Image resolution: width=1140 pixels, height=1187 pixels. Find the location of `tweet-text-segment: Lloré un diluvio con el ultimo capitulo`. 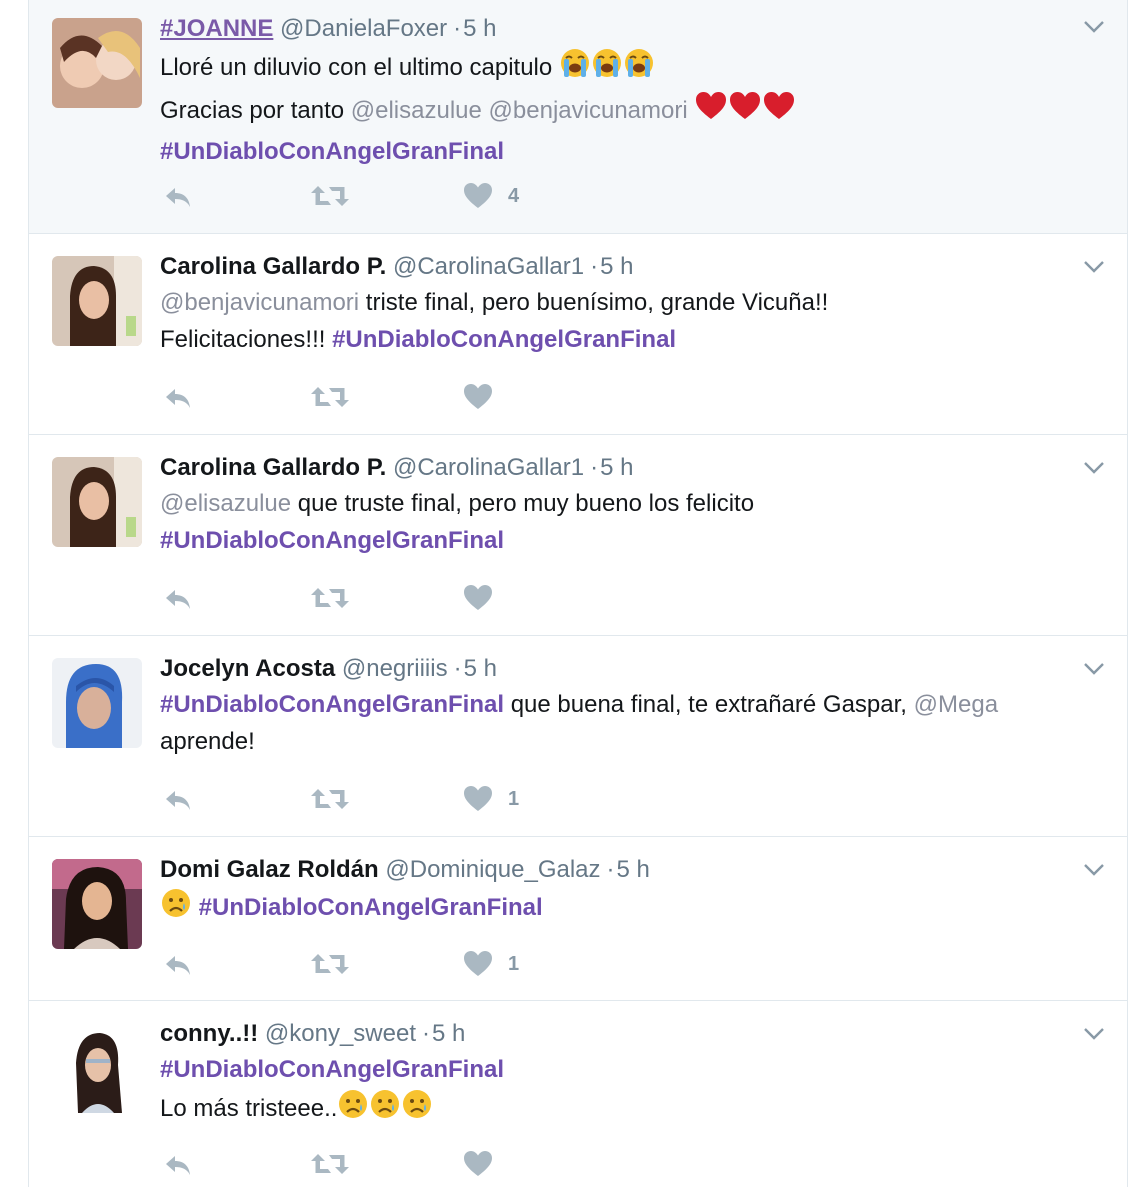

tweet-text-segment: Lloré un diluvio con el ultimo capitulo is located at coordinates (356, 67).